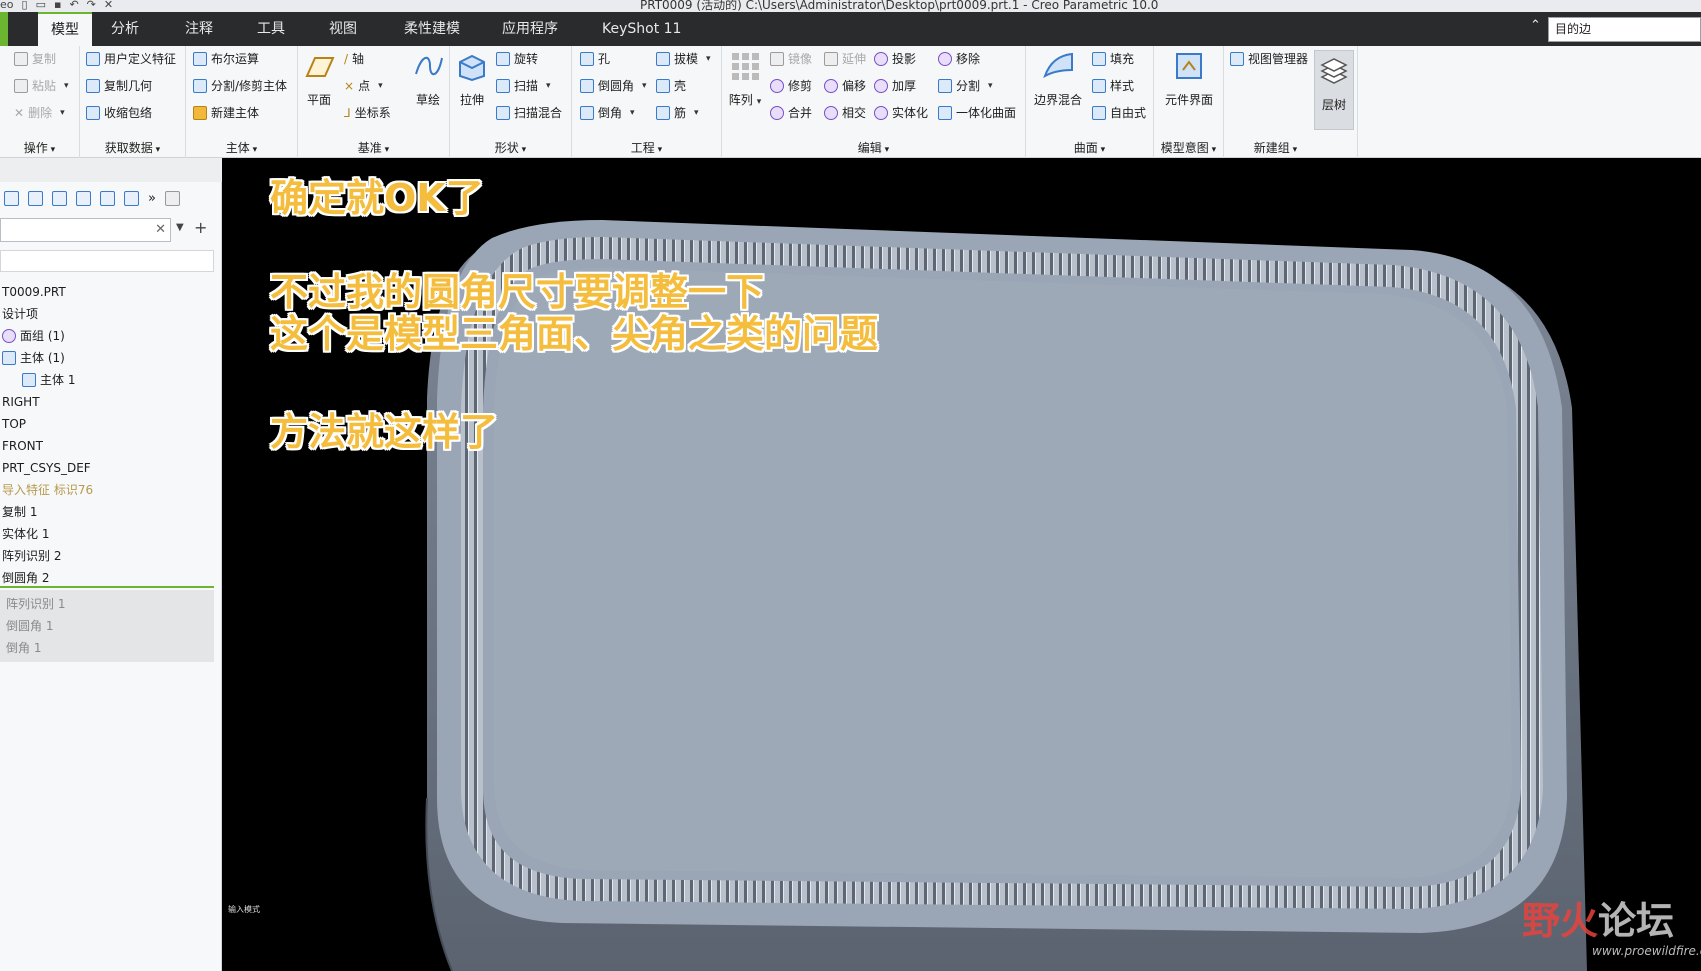  I want to click on style-button: 样式, so click(1113, 86).